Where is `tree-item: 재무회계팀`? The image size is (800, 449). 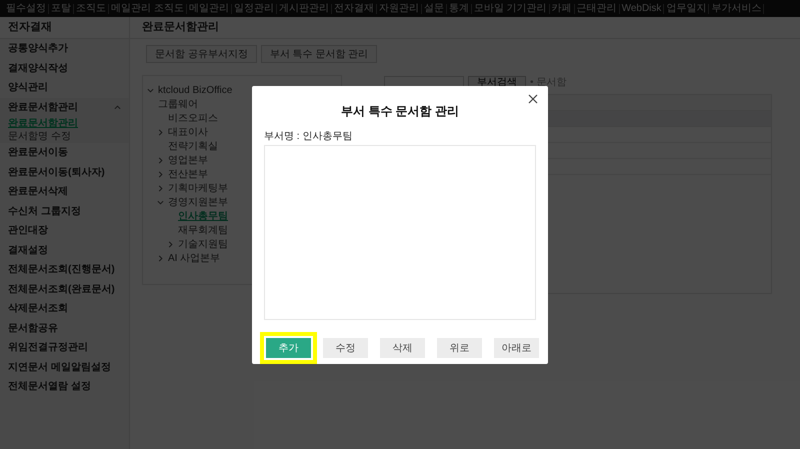
tree-item: 재무회계팀 is located at coordinates (203, 231).